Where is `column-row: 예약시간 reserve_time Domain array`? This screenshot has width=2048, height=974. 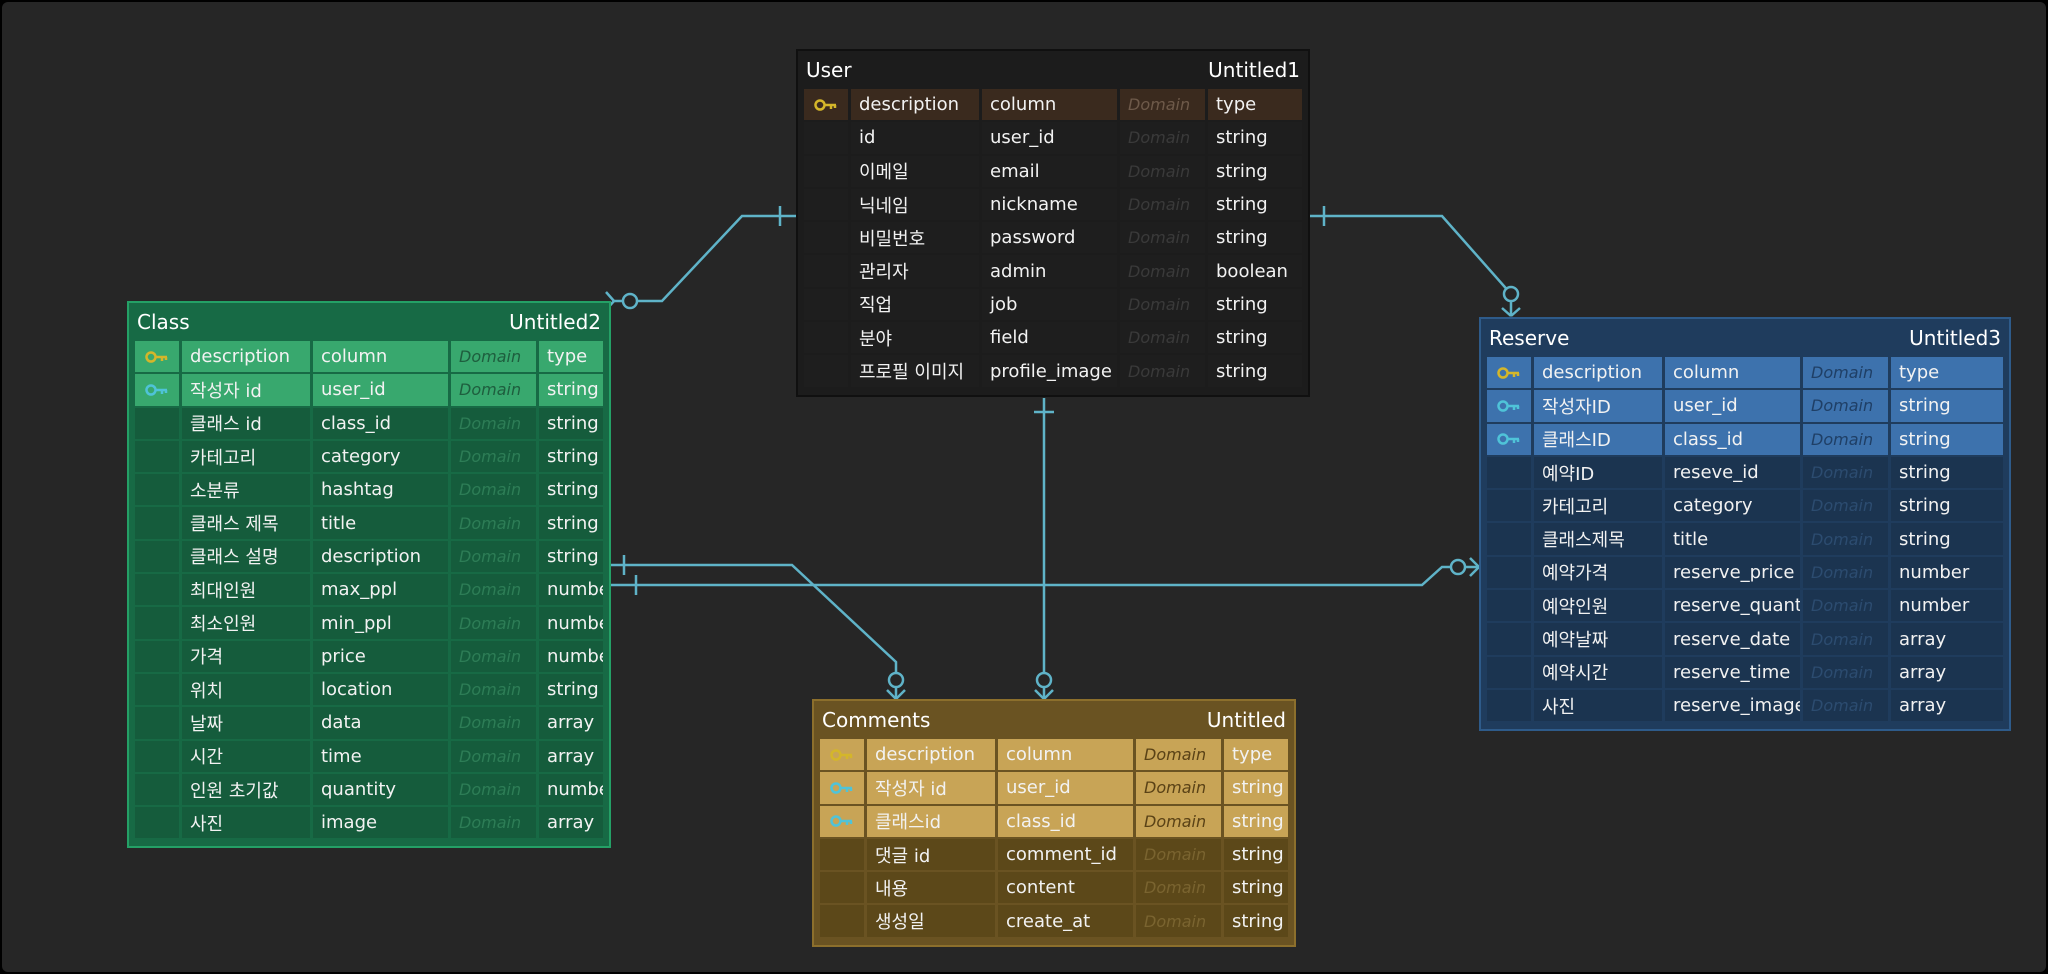 column-row: 예약시간 reserve_time Domain array is located at coordinates (1745, 672).